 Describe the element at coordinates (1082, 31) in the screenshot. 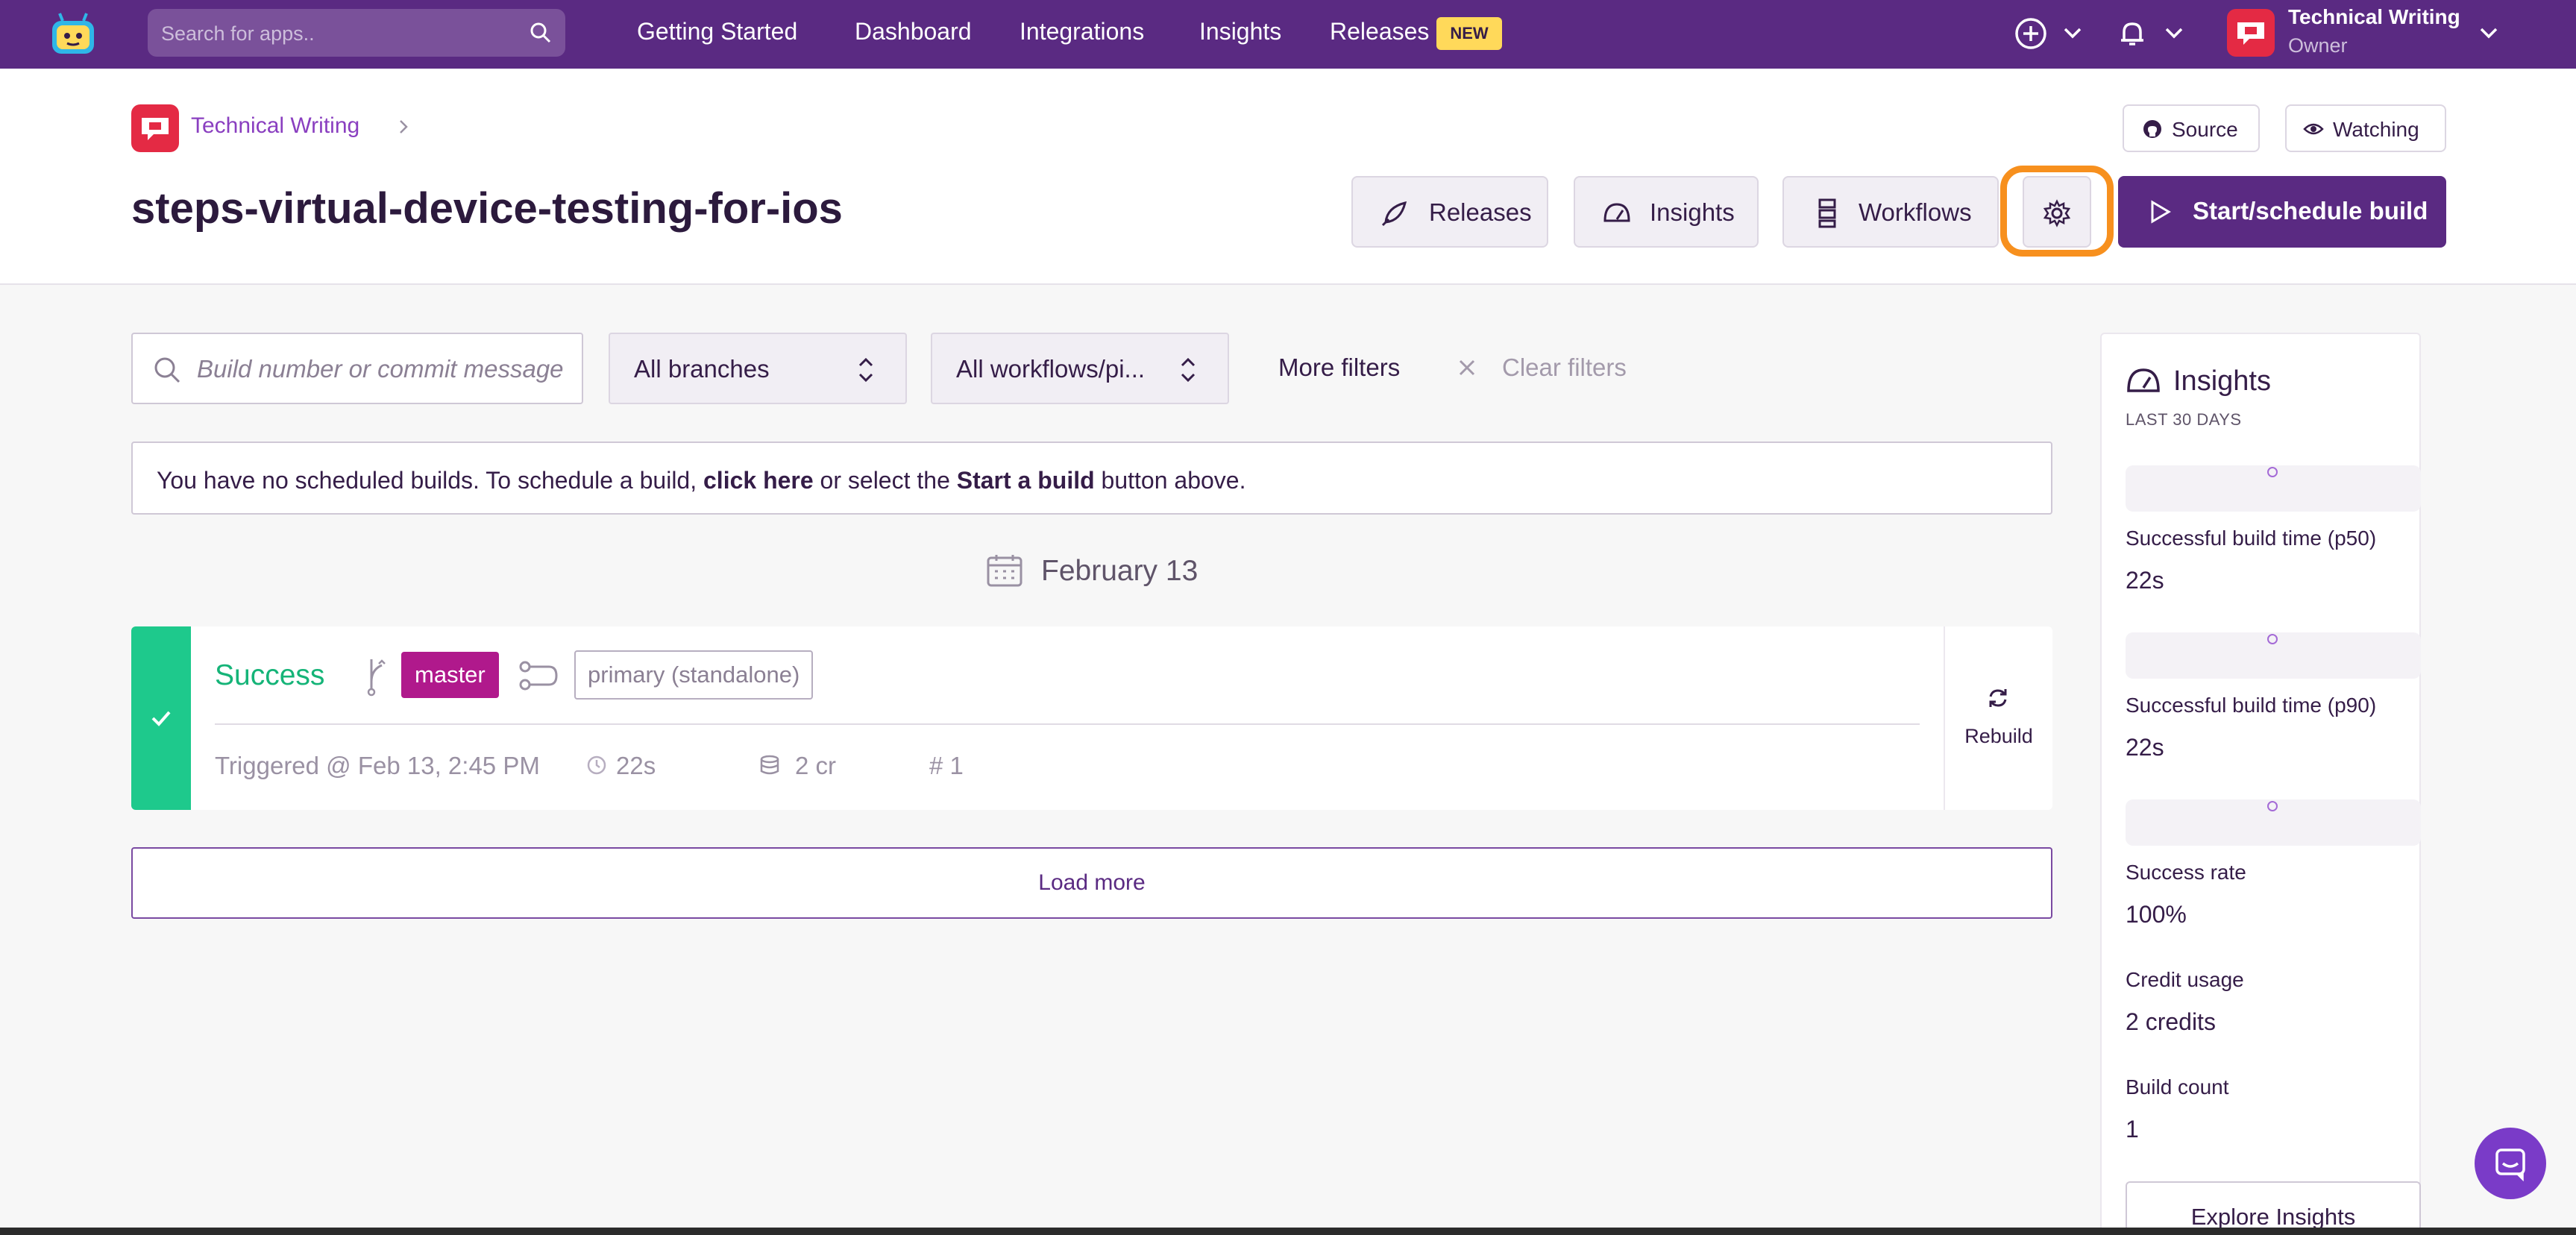

I see `nav-integrations: Integrations` at that location.